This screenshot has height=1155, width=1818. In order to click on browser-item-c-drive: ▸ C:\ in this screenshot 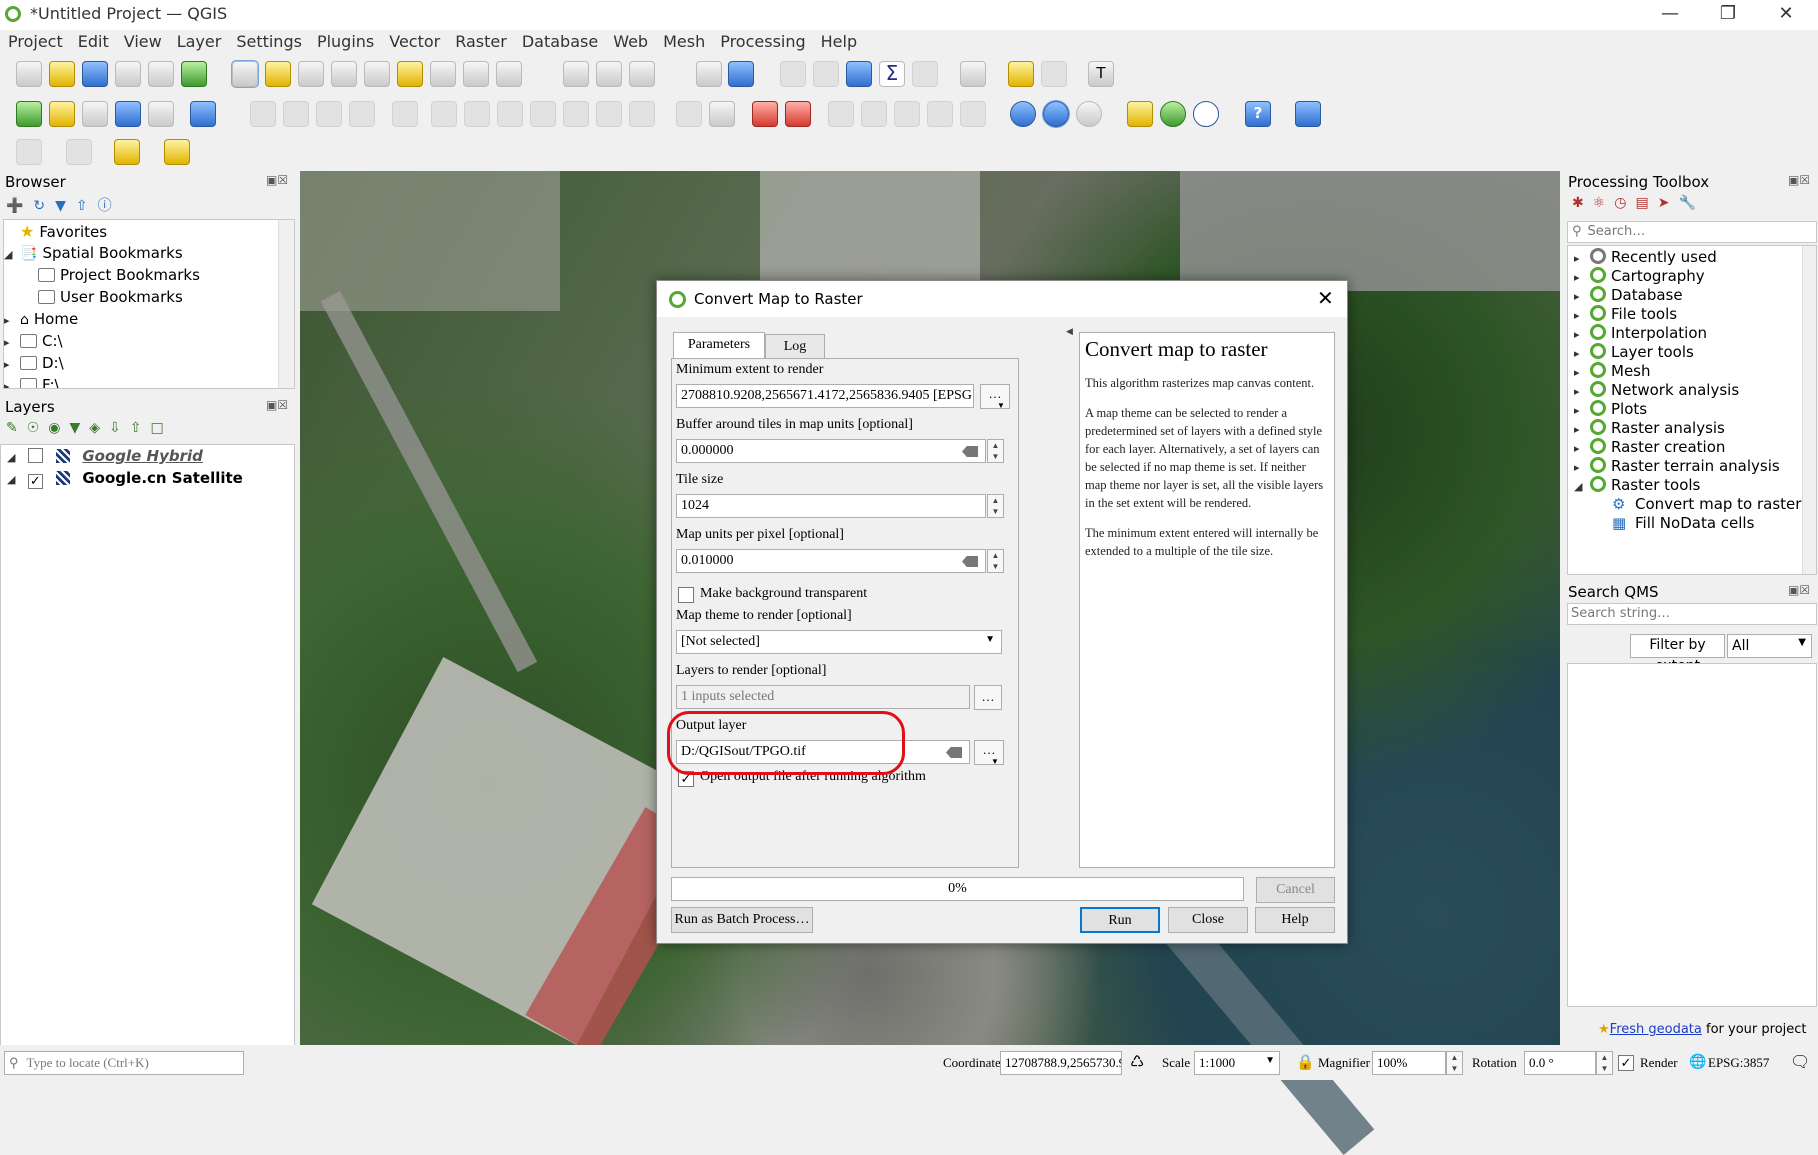, I will do `click(33, 343)`.